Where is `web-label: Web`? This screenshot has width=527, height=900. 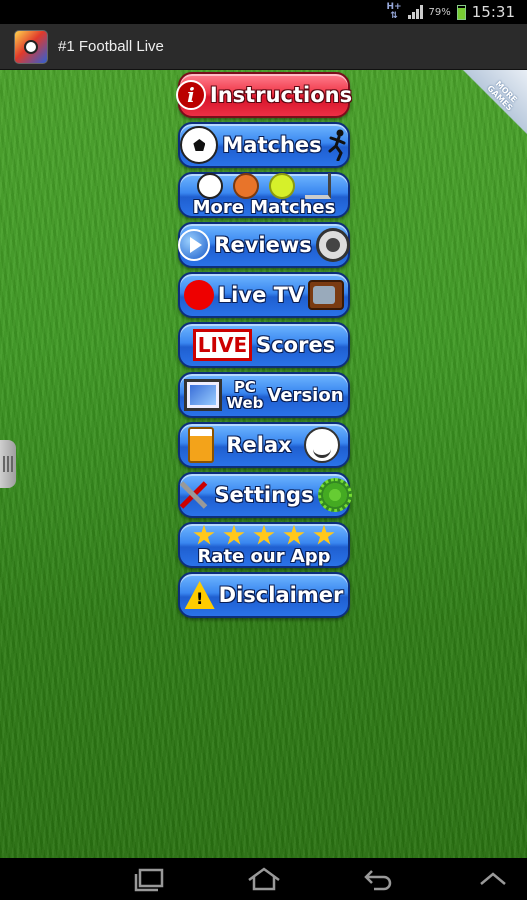 web-label: Web is located at coordinates (245, 403).